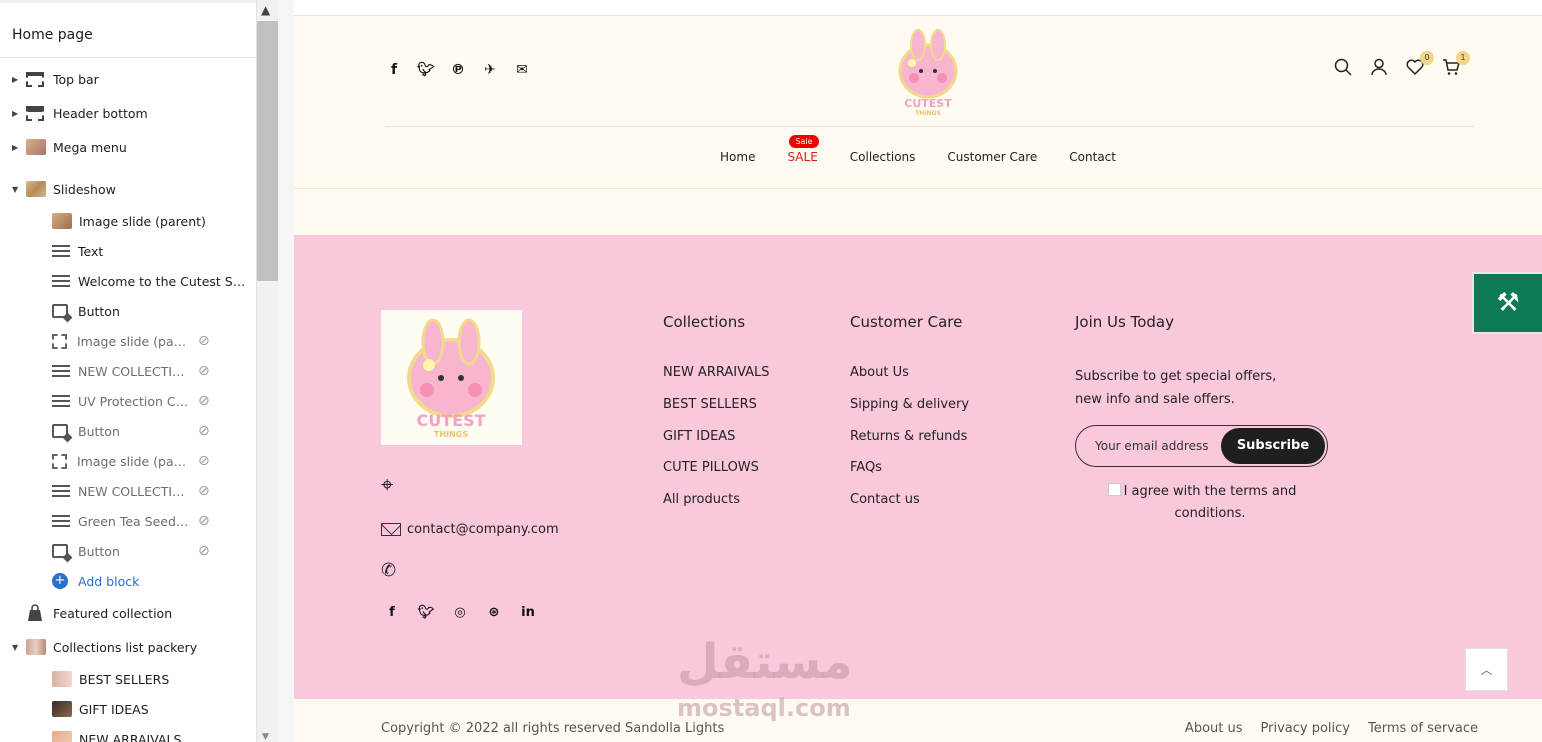  Describe the element at coordinates (929, 126) in the screenshot. I see `header-divider` at that location.